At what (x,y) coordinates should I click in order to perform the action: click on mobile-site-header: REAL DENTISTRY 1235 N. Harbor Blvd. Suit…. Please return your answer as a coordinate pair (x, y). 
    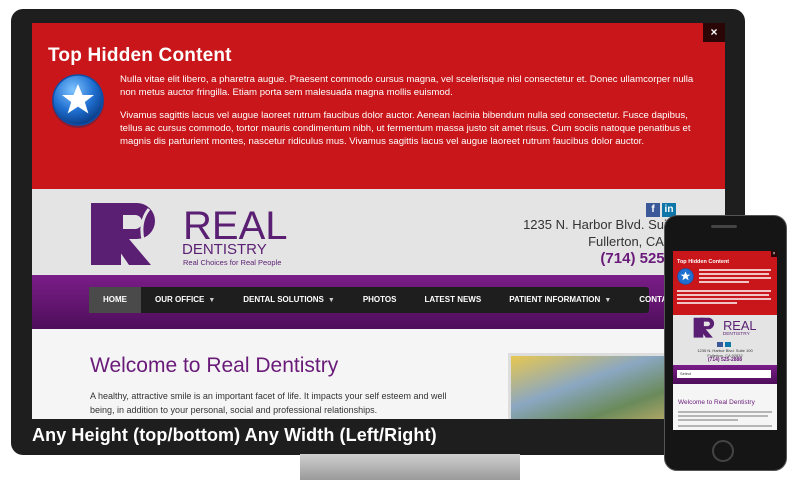
    Looking at the image, I should click on (725, 340).